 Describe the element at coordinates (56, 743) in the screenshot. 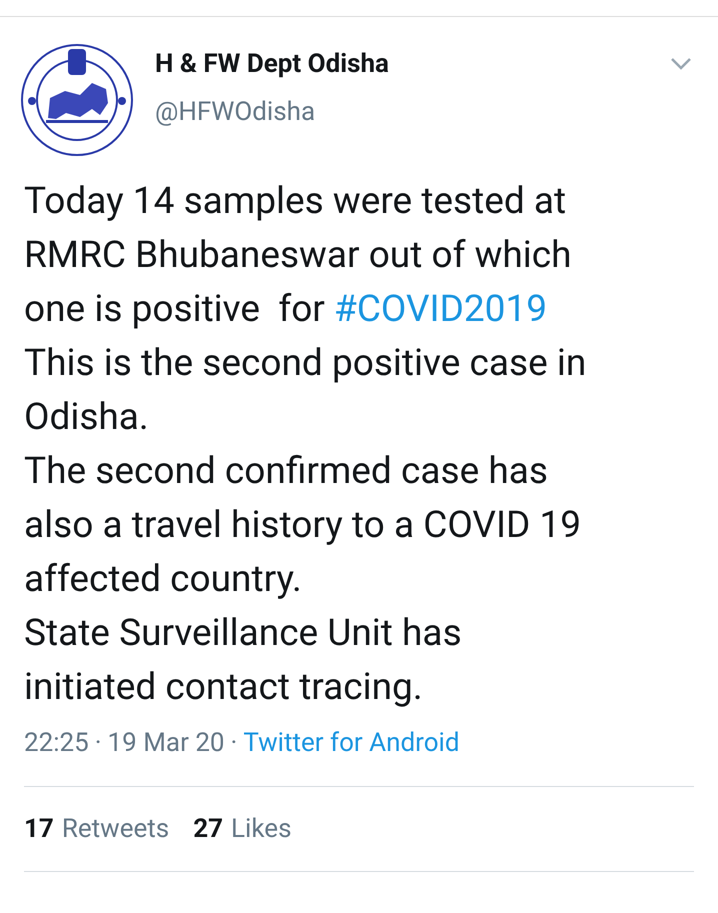

I see `tweet-time: 22:25` at that location.